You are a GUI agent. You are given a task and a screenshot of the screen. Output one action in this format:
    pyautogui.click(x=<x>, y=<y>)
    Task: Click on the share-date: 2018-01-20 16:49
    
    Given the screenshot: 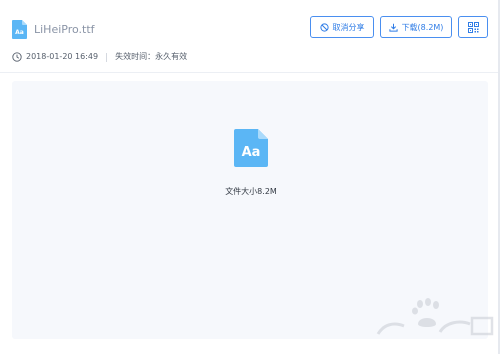 What is the action you would take?
    pyautogui.click(x=62, y=56)
    